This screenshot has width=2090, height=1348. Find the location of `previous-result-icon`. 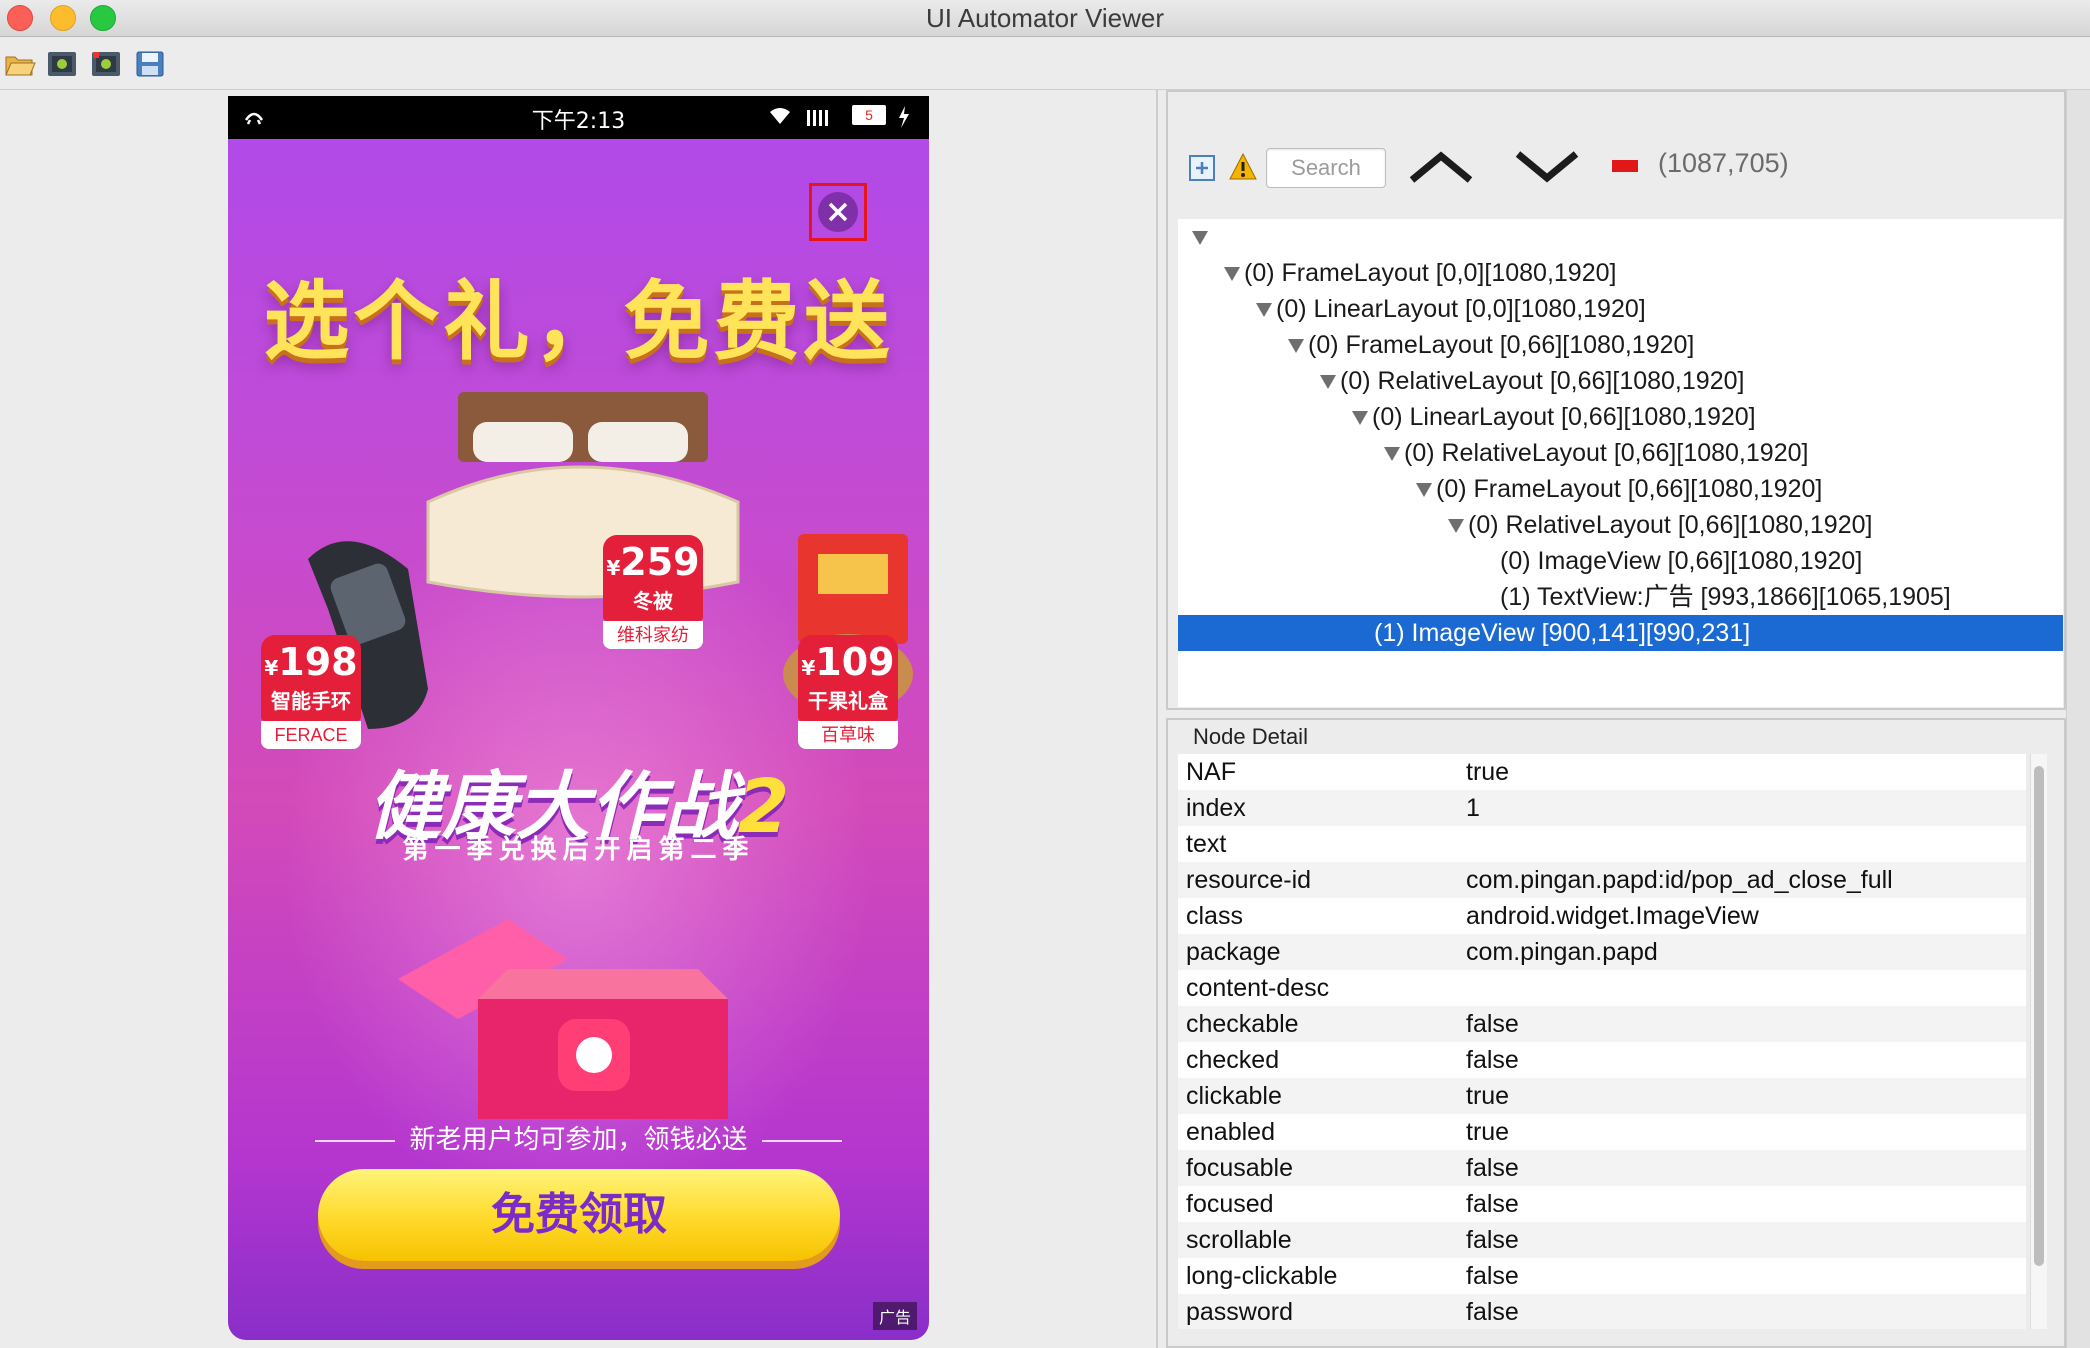

previous-result-icon is located at coordinates (1441, 167).